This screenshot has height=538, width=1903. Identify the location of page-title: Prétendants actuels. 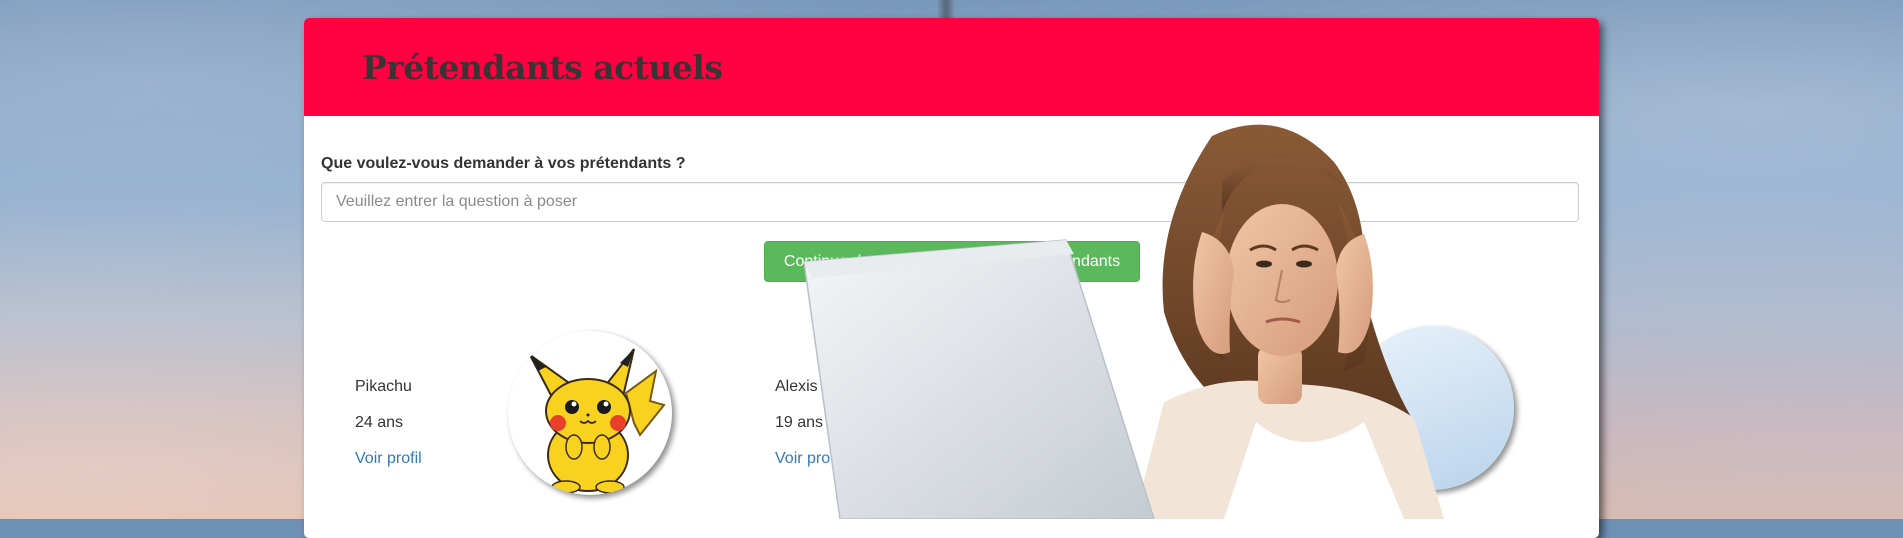
(542, 67).